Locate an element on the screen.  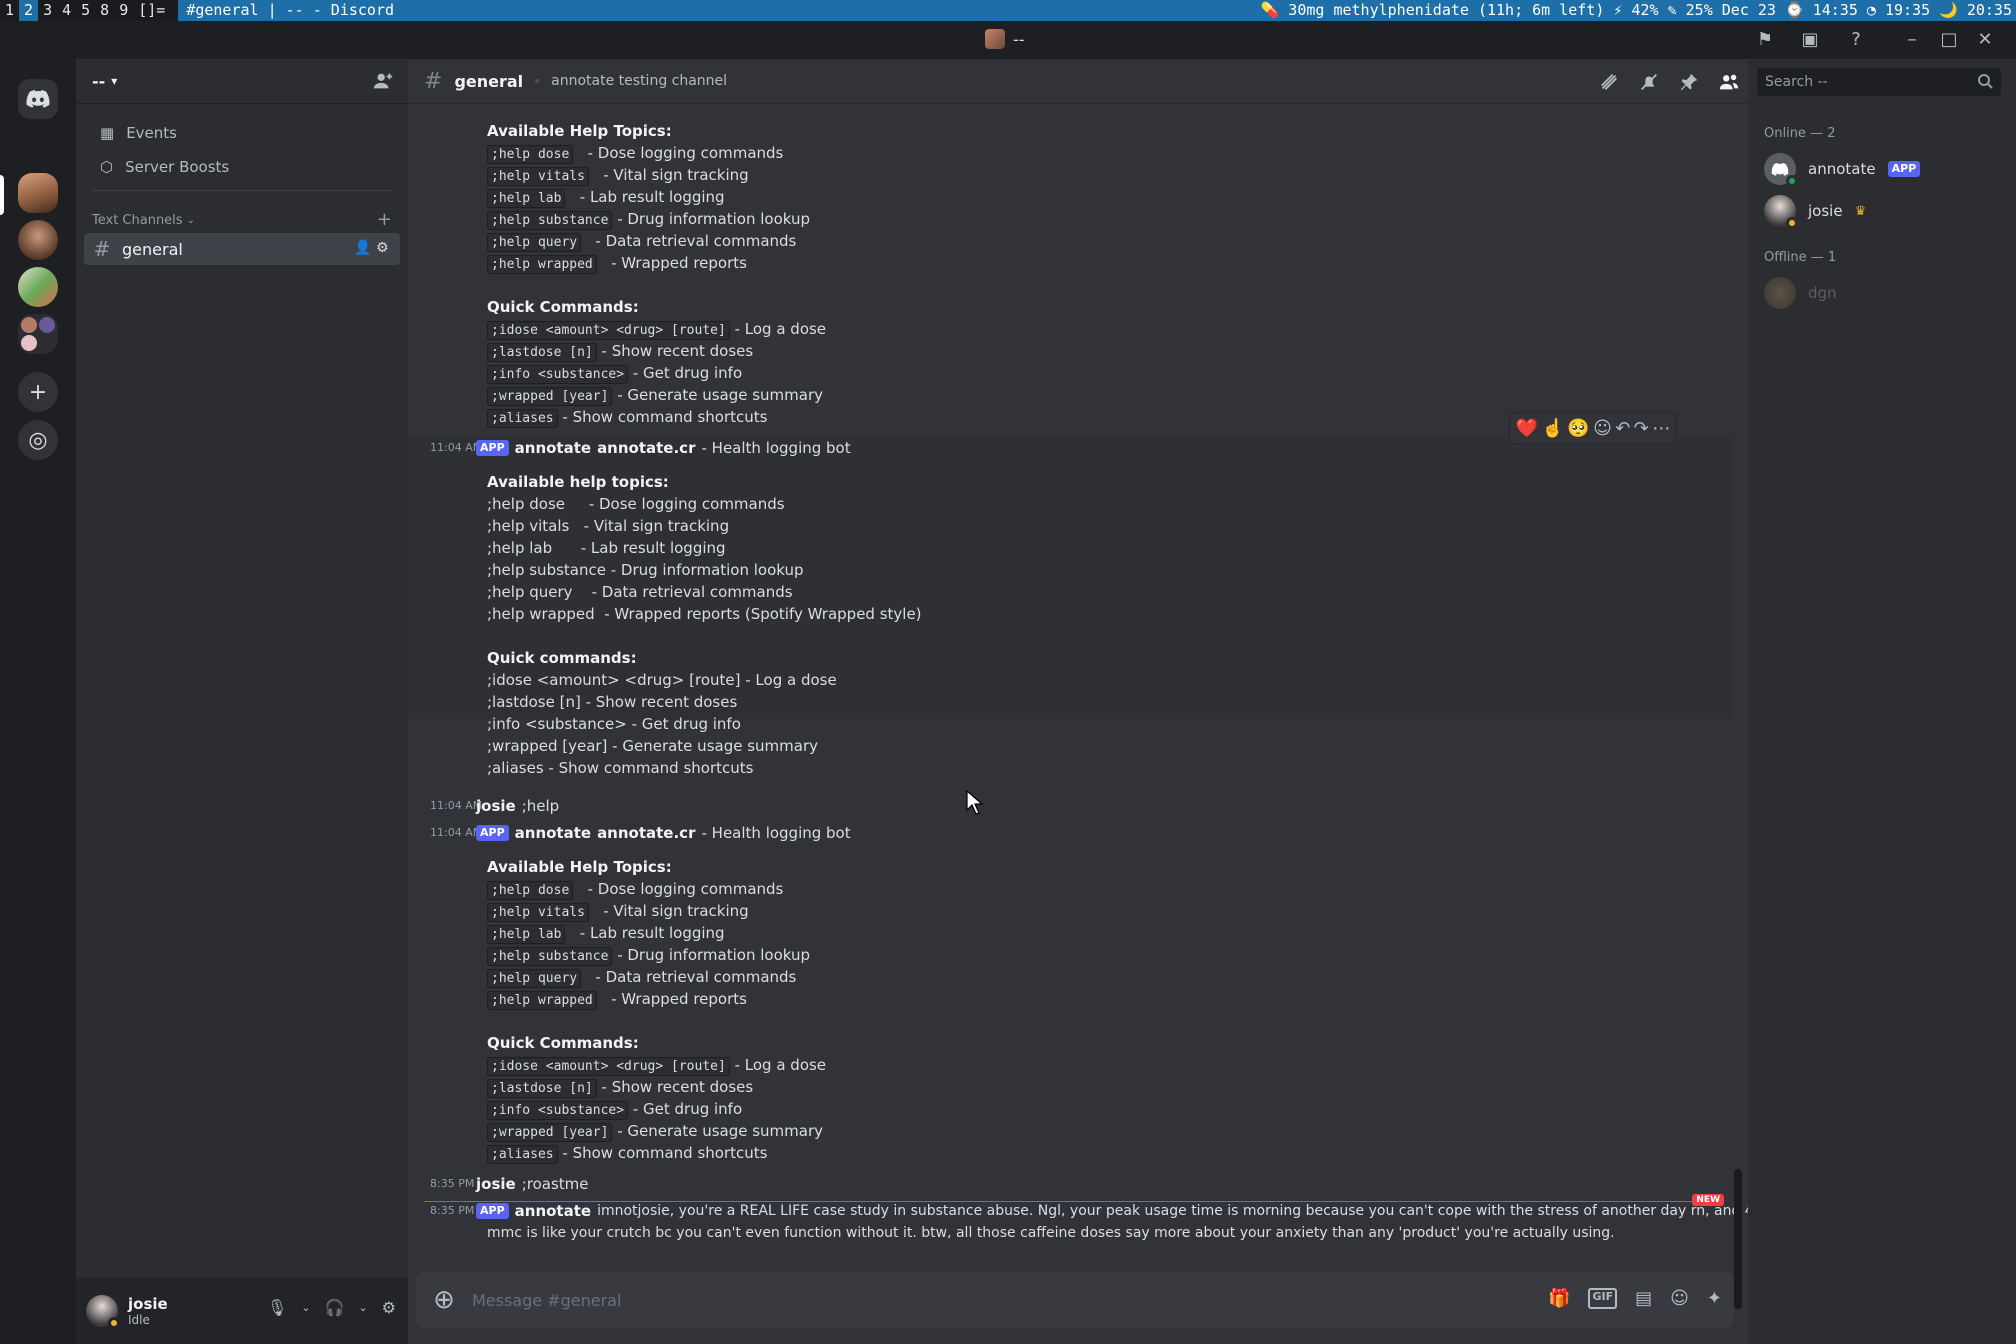
focused-window-title: #general | -- - Discord is located at coordinates (715, 10).